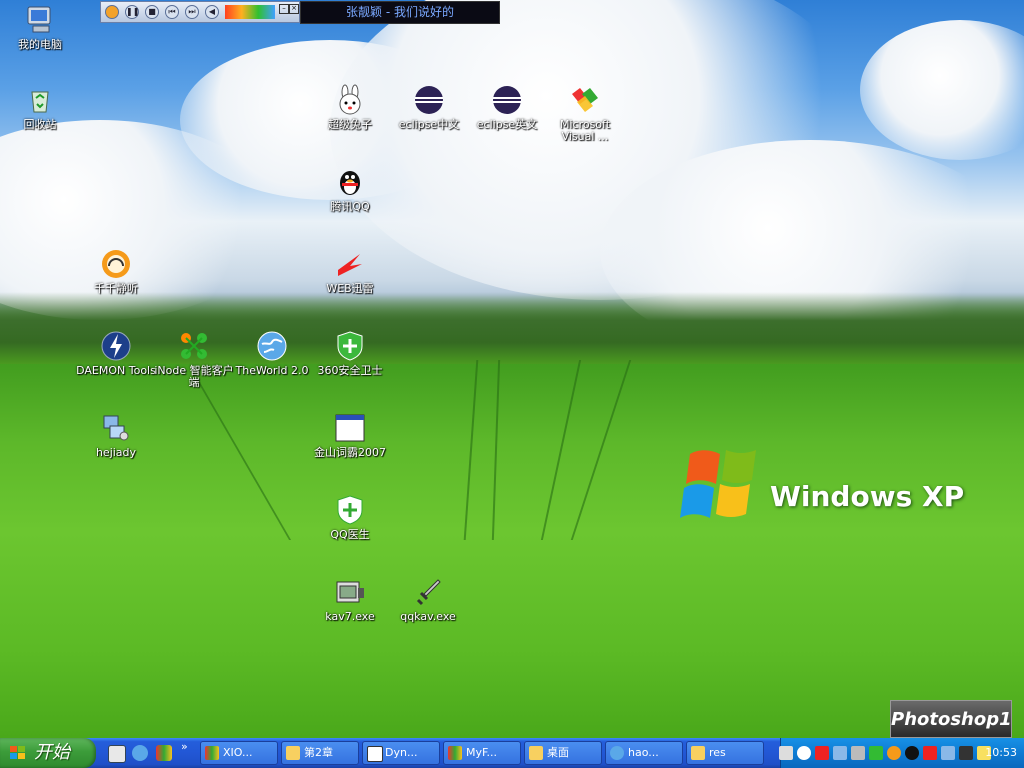 Image resolution: width=1024 pixels, height=768 pixels. What do you see at coordinates (132, 12) in the screenshot?
I see `pause-icon: ❚❚` at bounding box center [132, 12].